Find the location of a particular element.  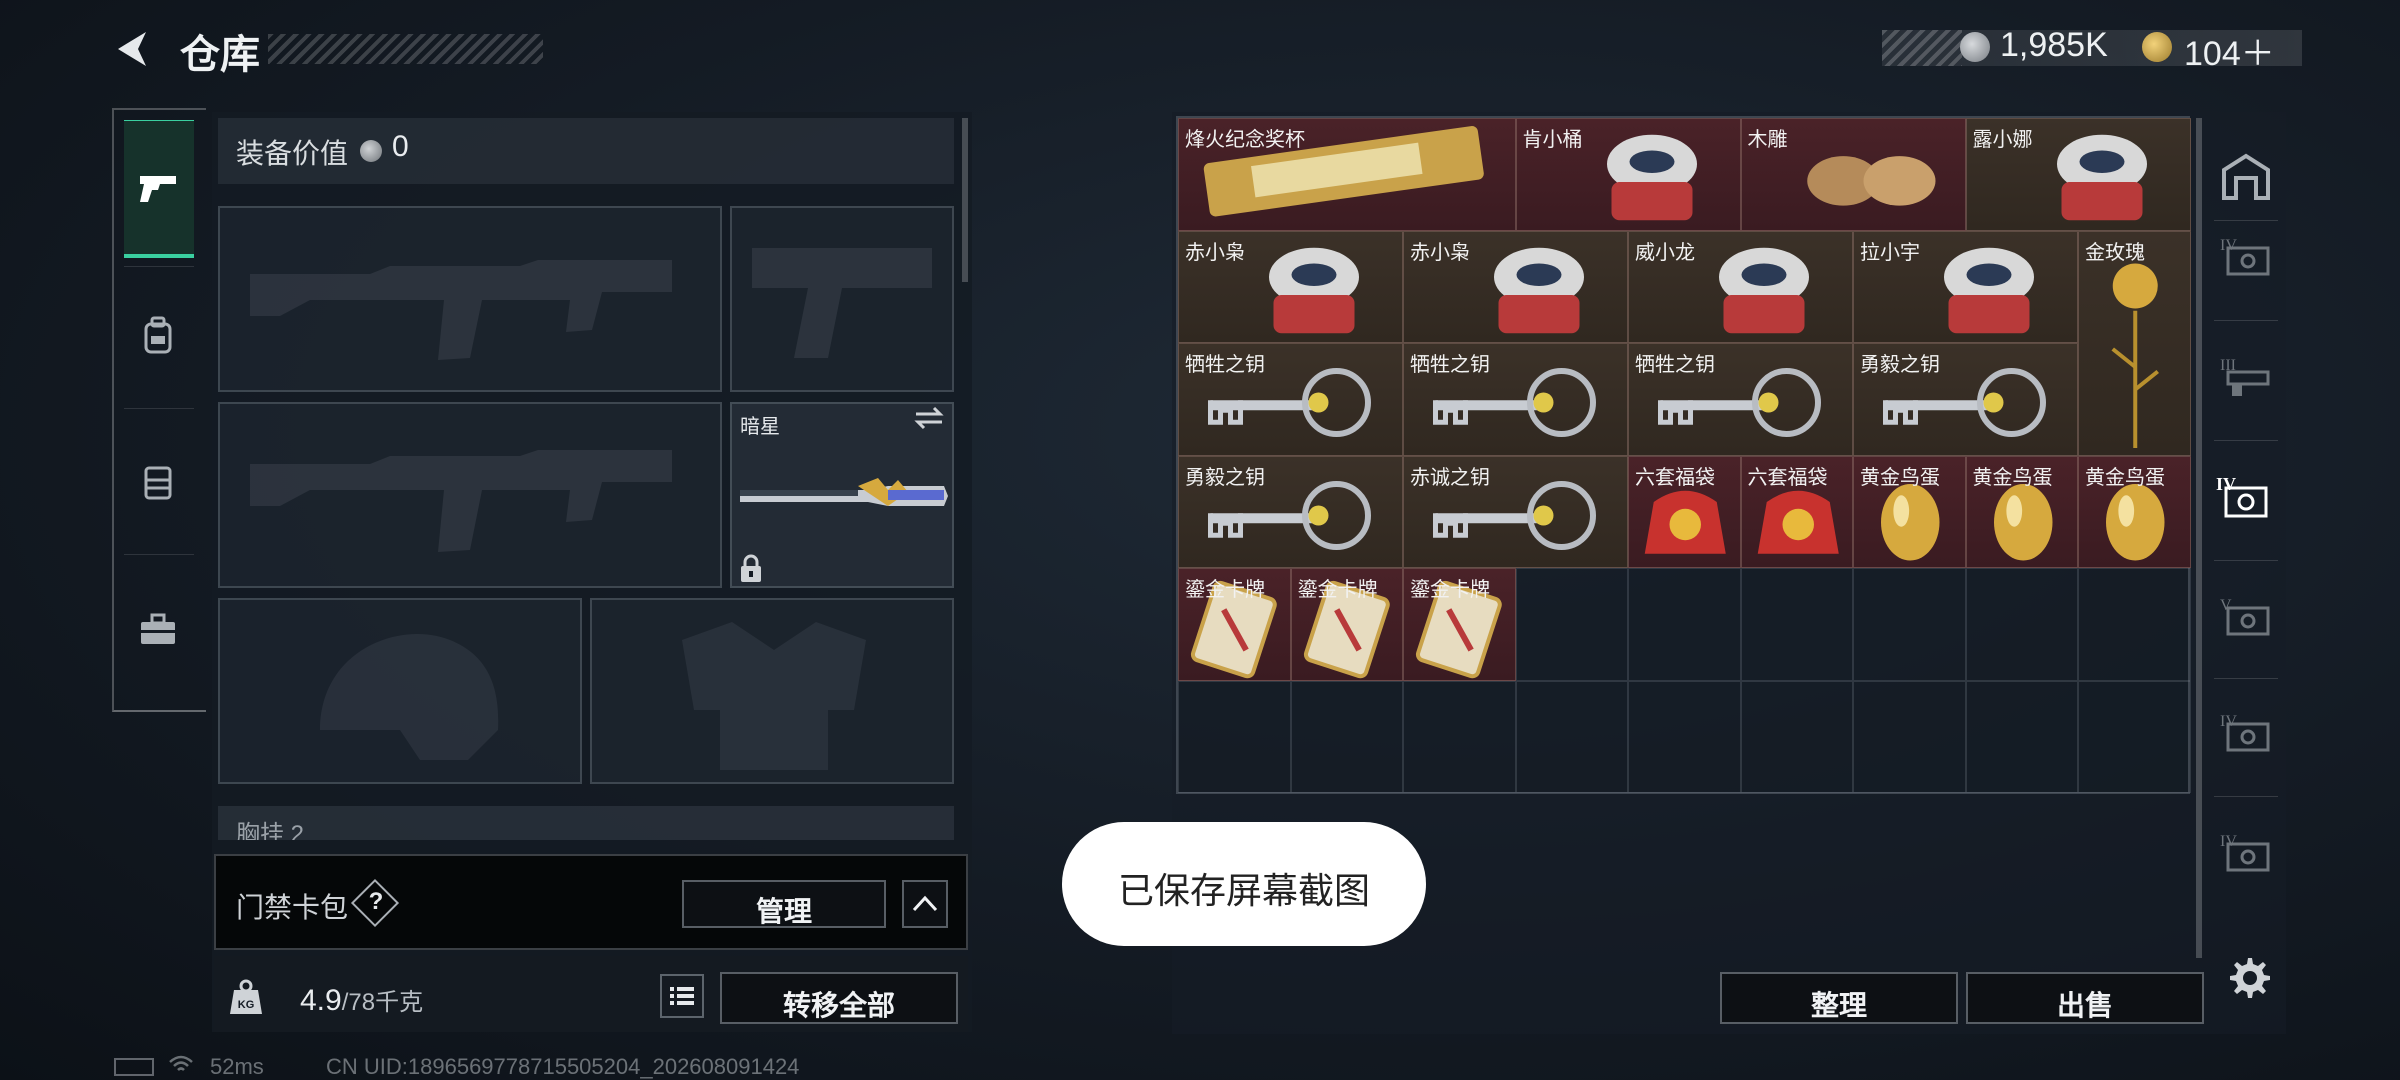

rose-icon is located at coordinates (2135, 355).